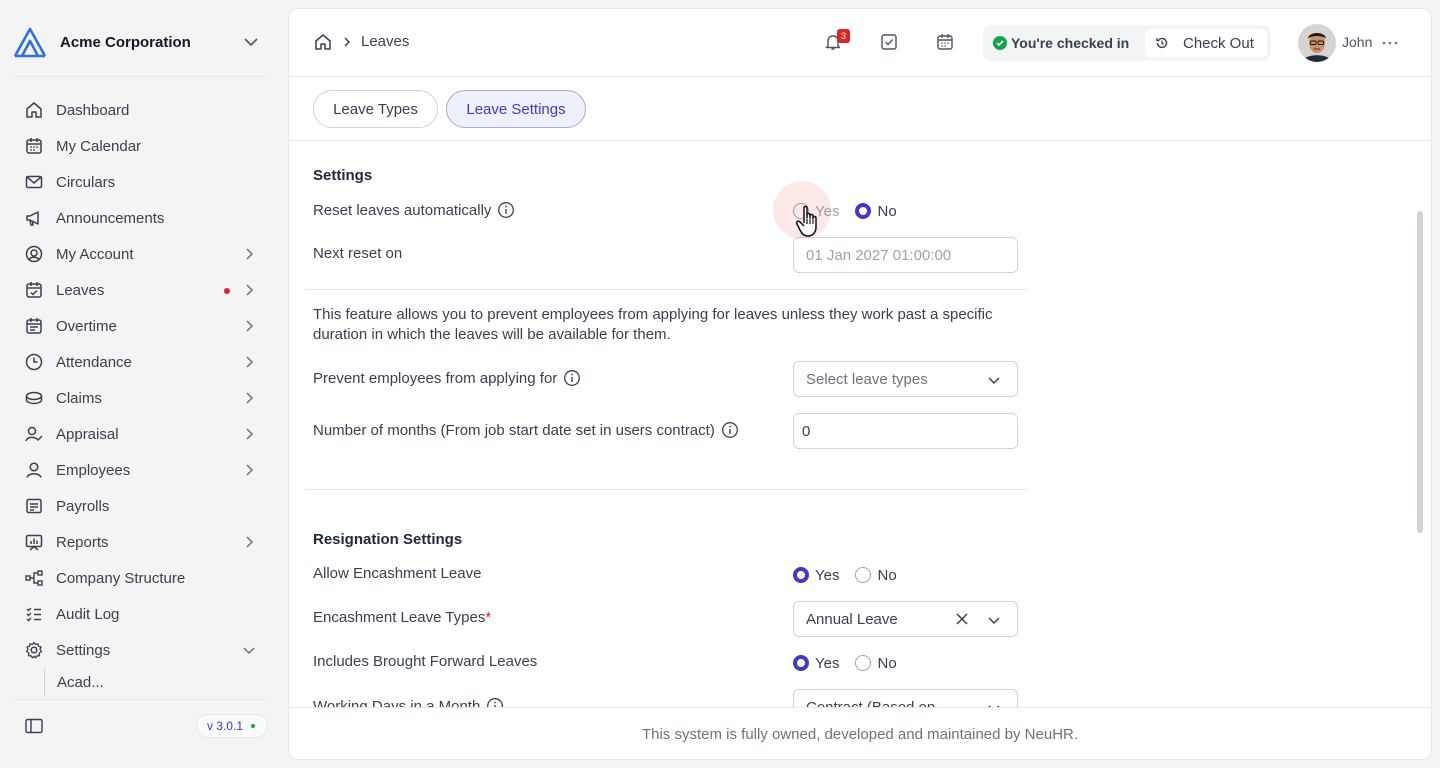  I want to click on sidebar-item-payrolls: Payrolls, so click(141, 506).